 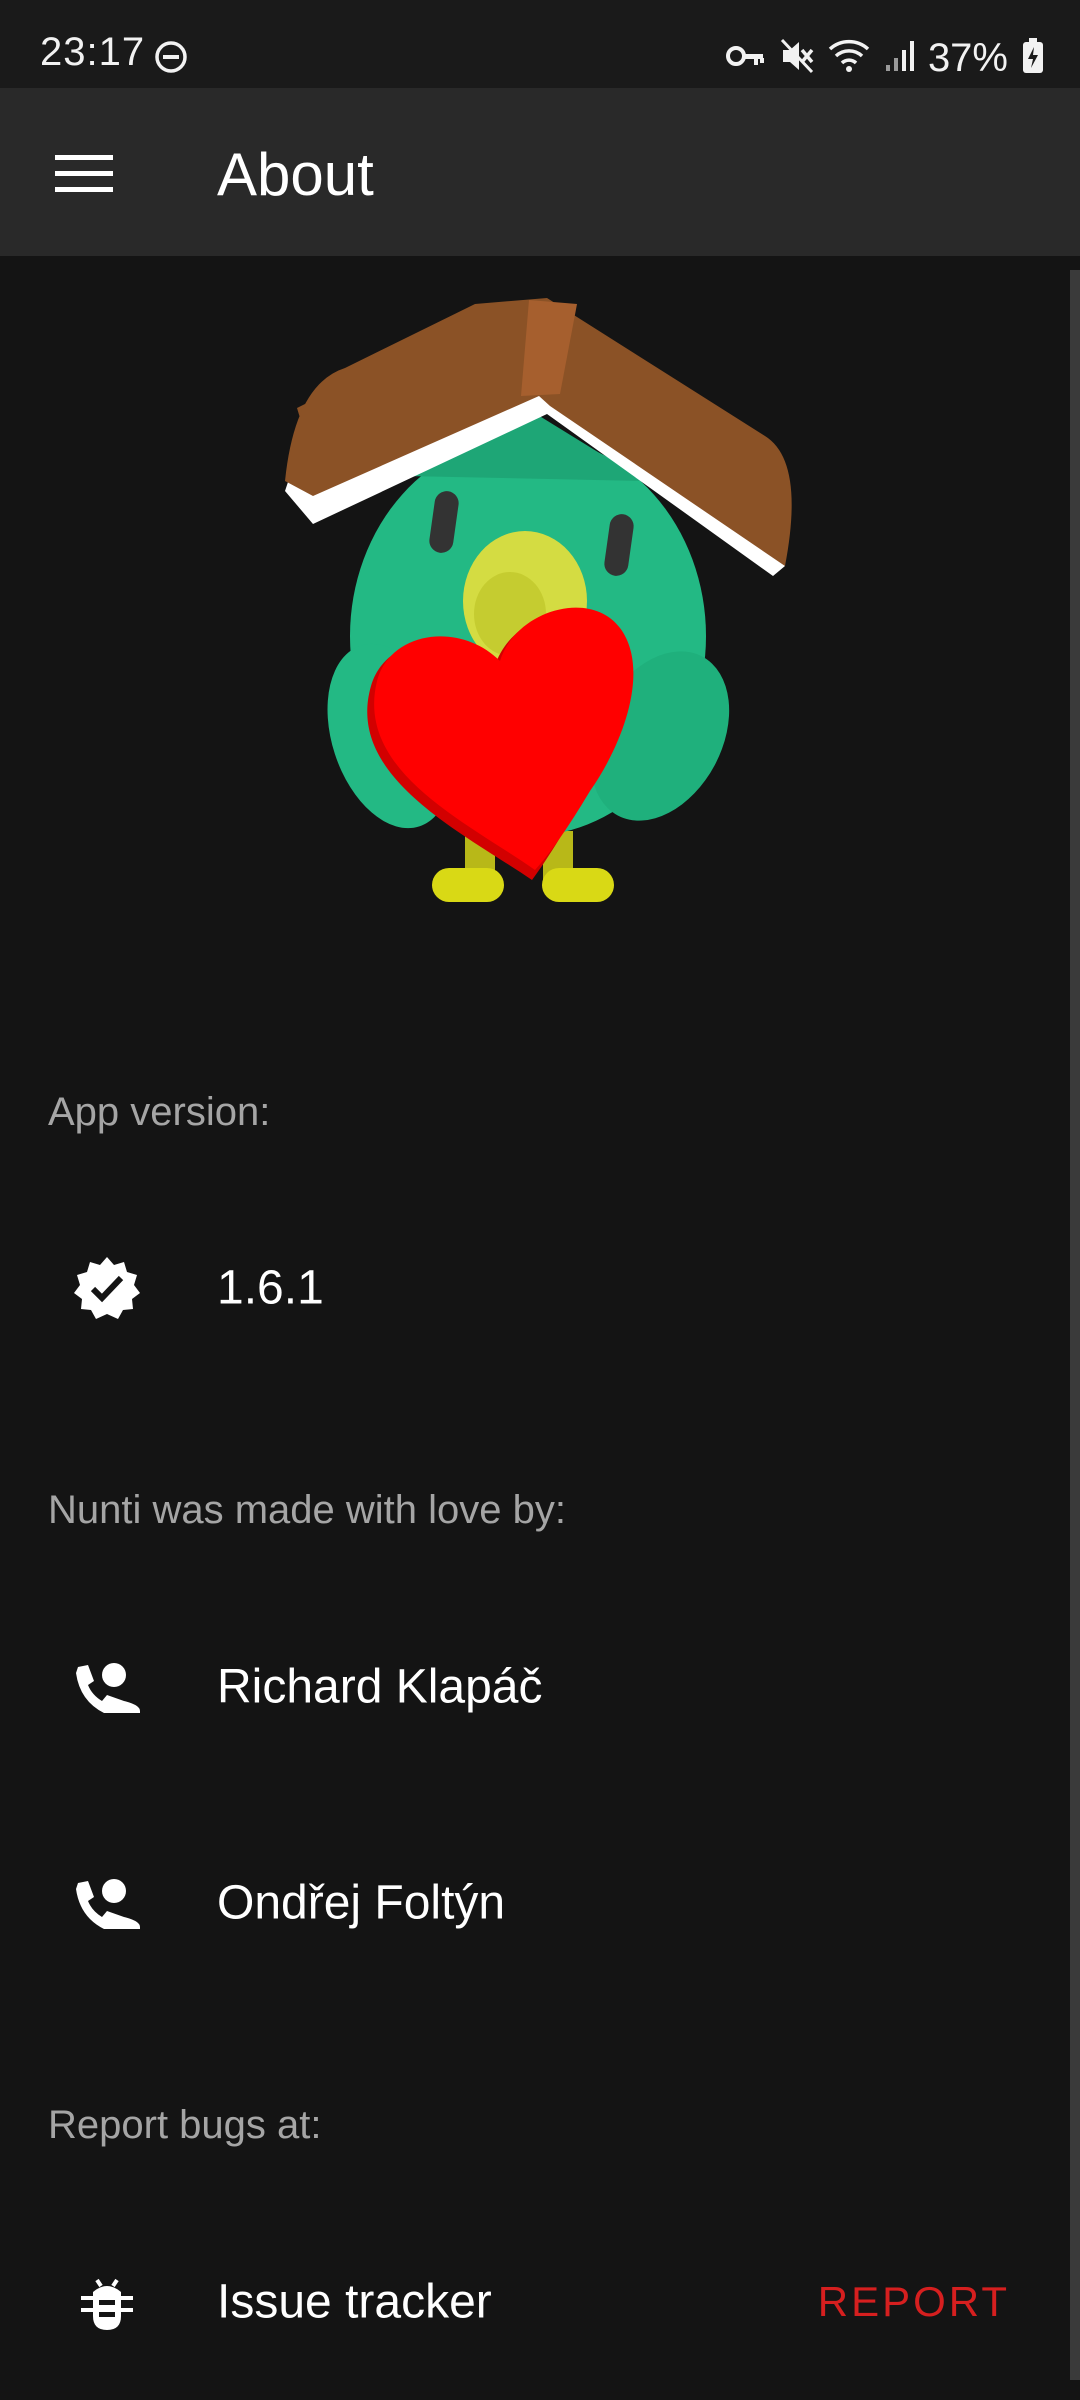 I want to click on report-button: REPORT, so click(x=914, y=2302).